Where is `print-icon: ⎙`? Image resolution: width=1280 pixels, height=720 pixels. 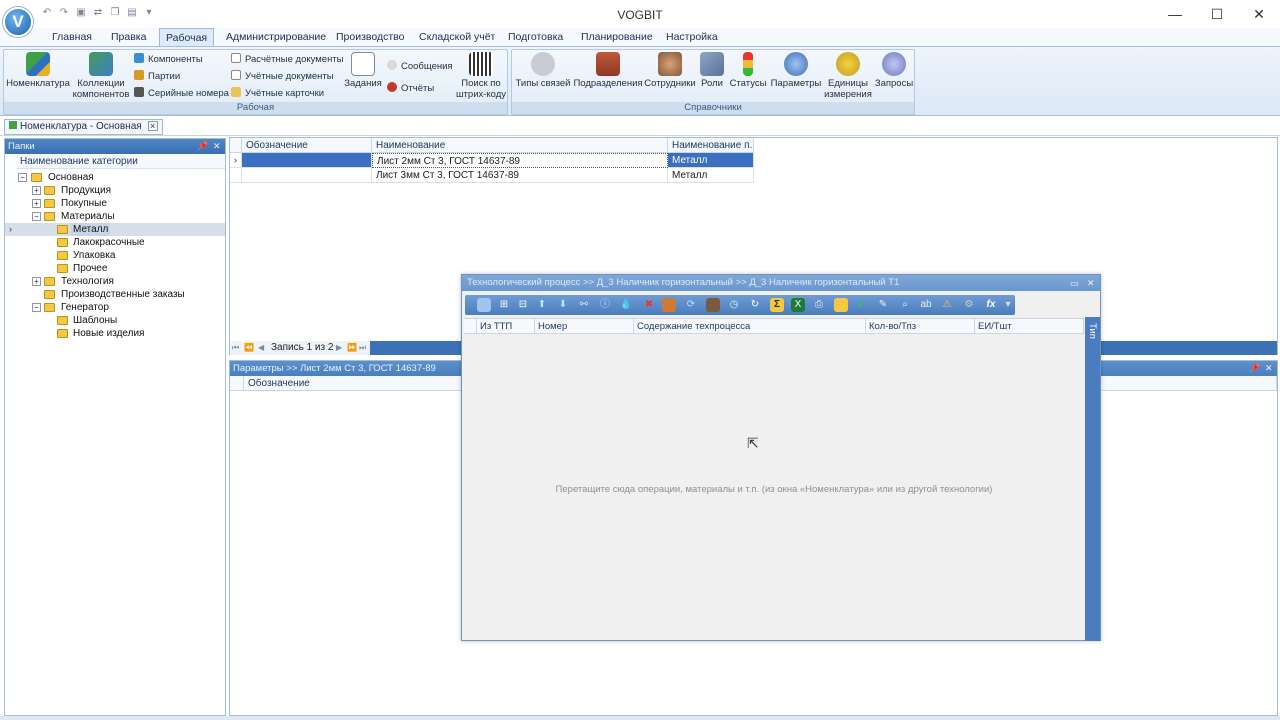
print-icon: ⎙ is located at coordinates (819, 305).